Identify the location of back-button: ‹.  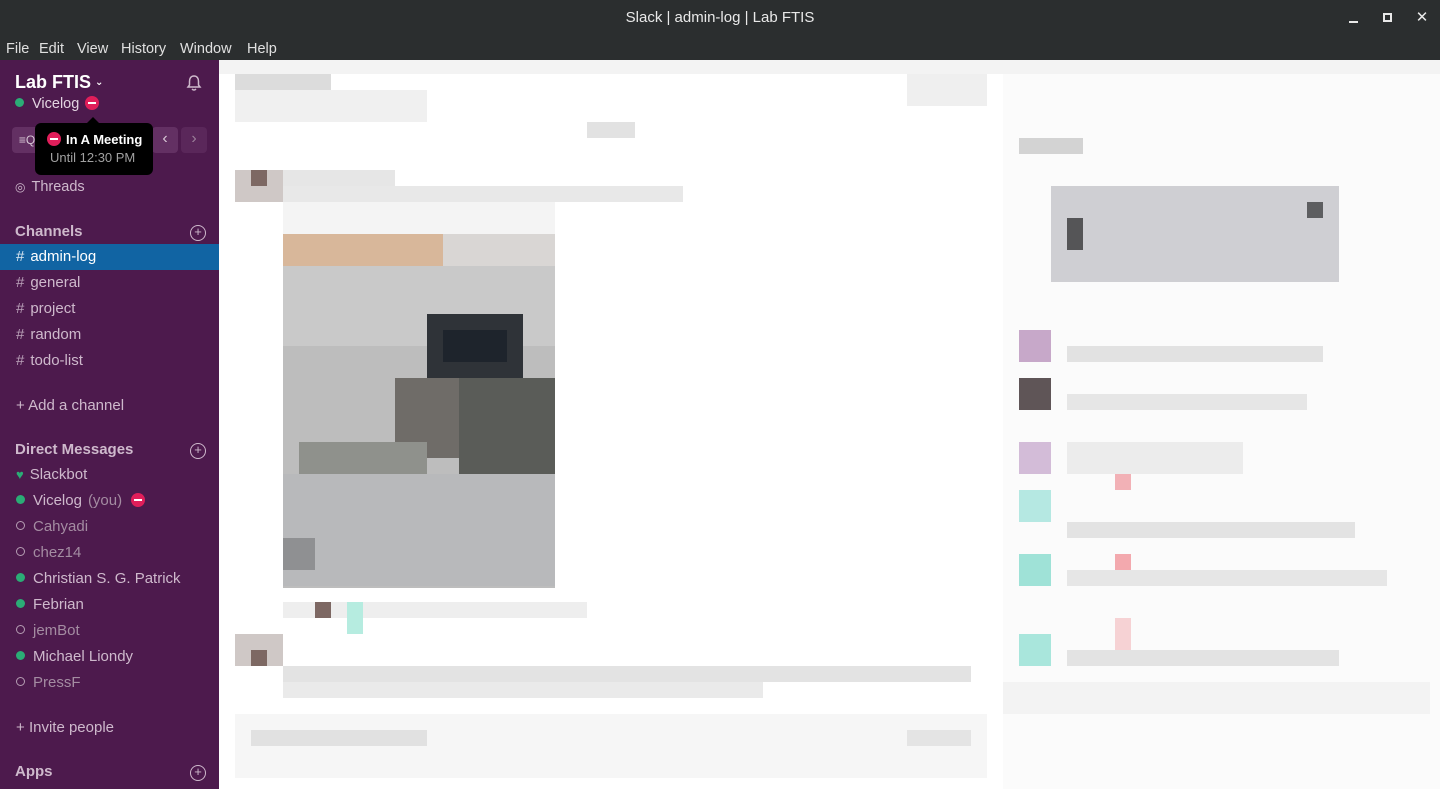
(165, 140).